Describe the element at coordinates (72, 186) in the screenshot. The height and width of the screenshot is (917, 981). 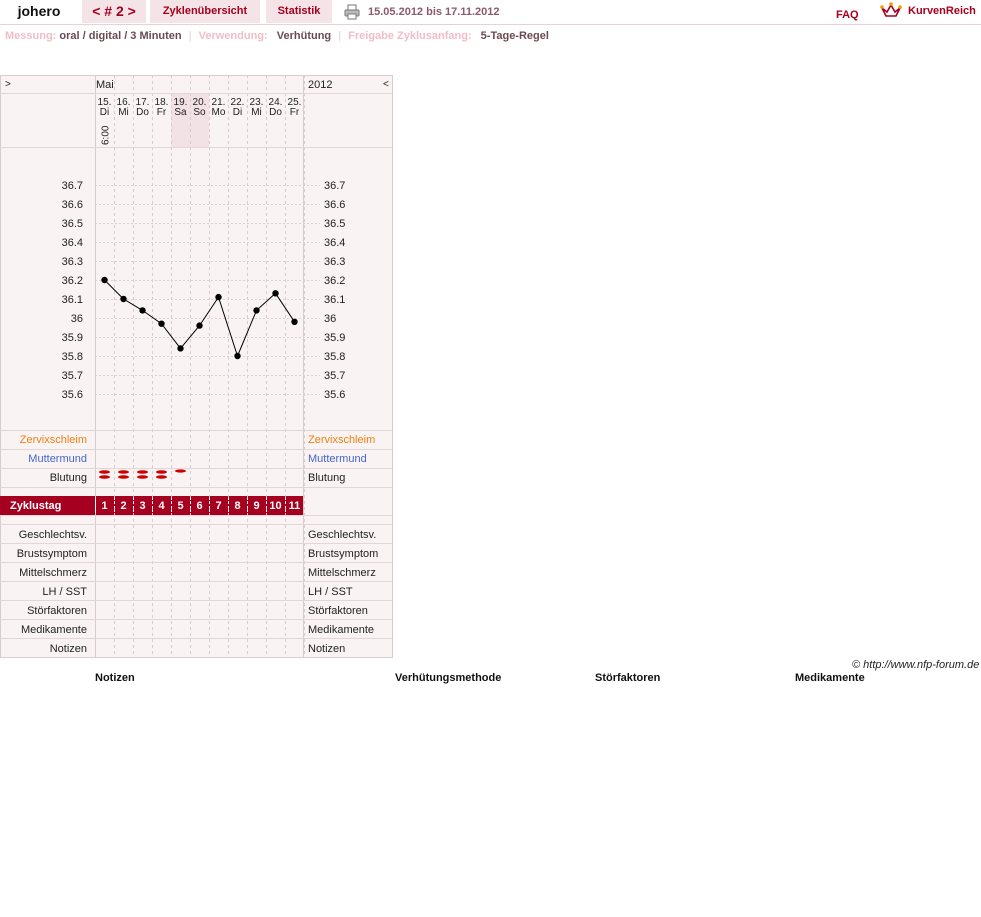
I see `y-tick-label: 36.7` at that location.